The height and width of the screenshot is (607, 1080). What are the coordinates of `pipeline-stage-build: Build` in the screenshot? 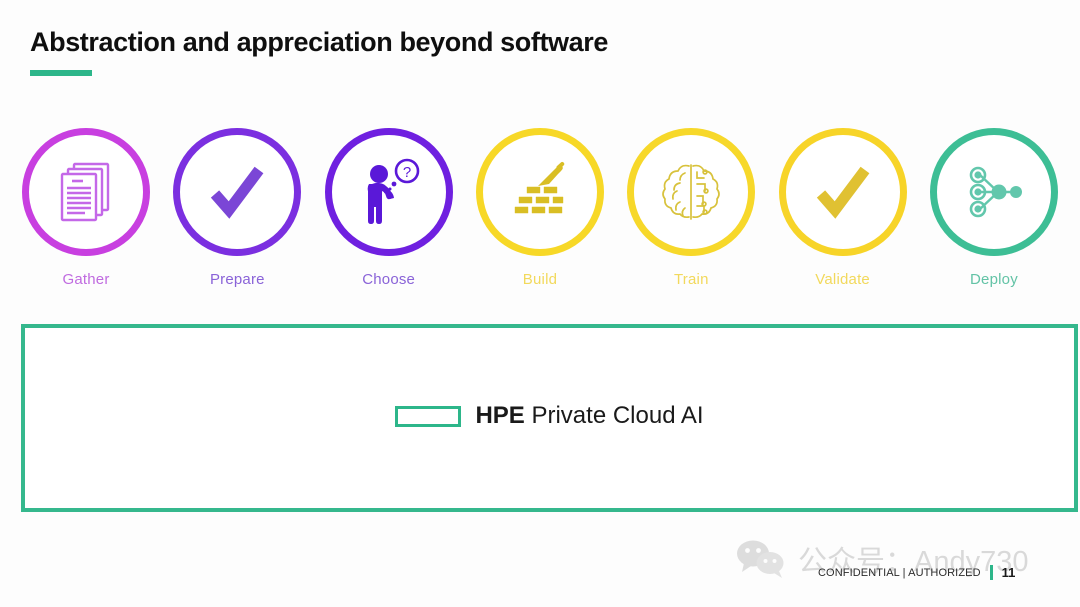 It's located at (540, 215).